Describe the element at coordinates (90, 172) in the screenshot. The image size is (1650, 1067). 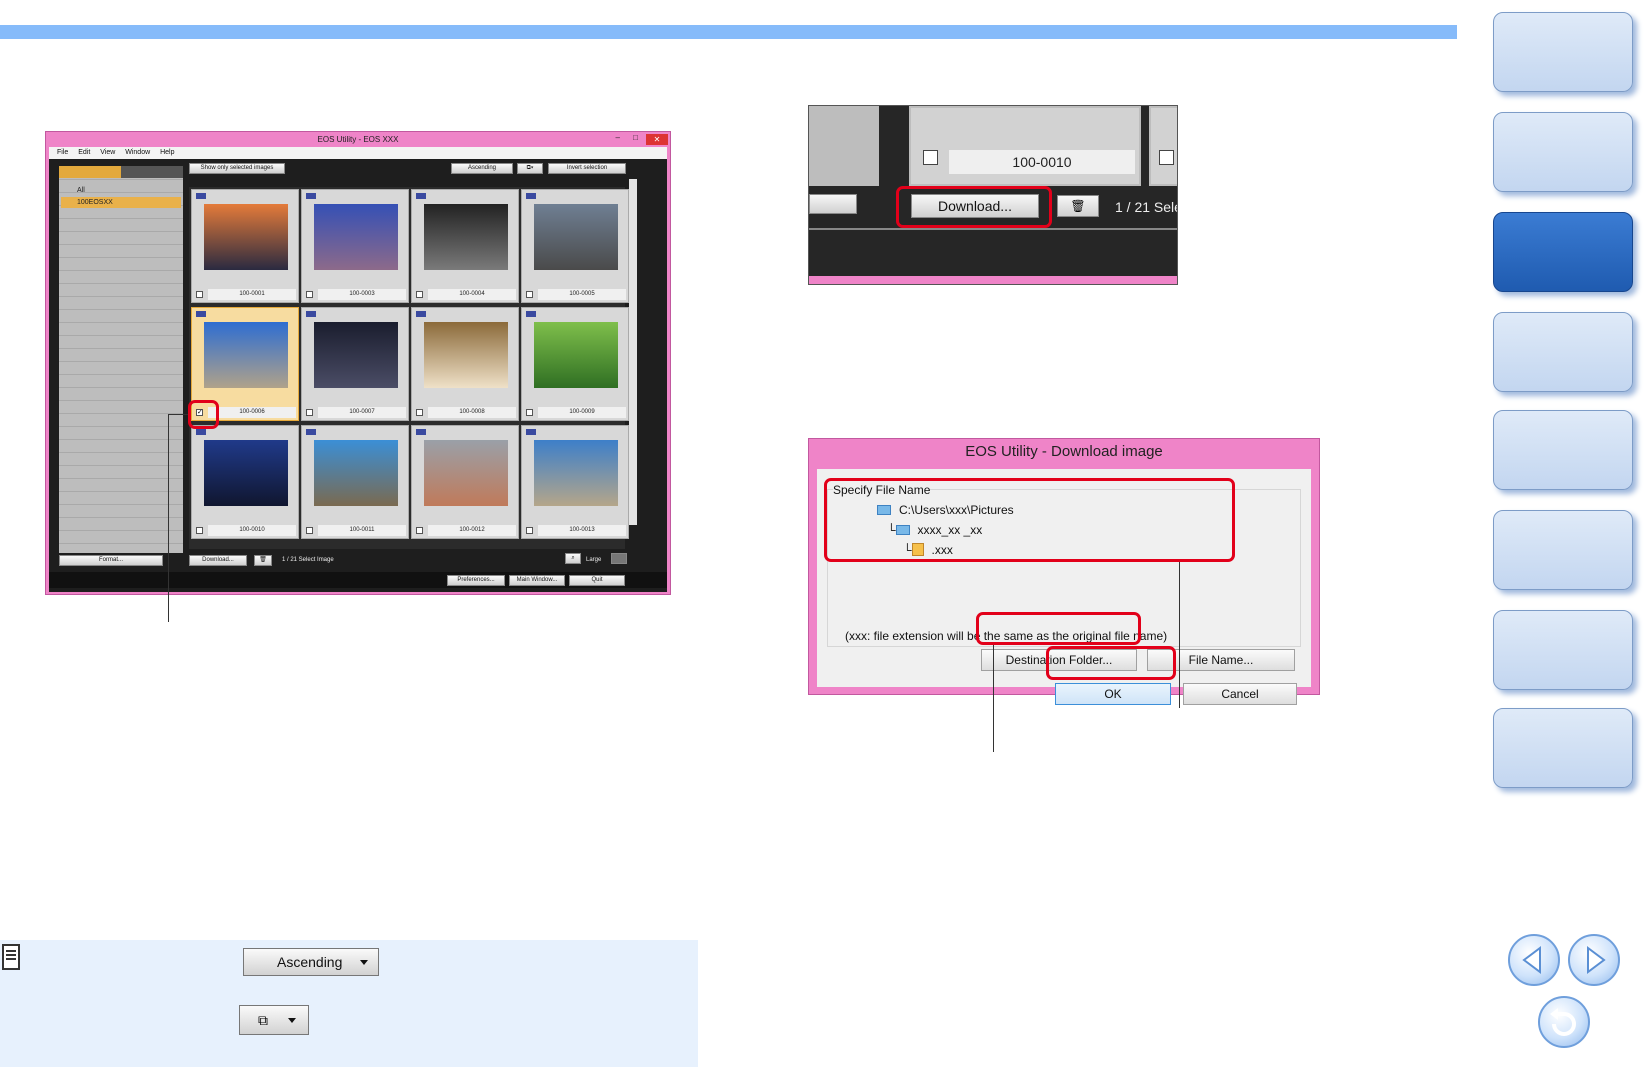
I see `folder-tab` at that location.